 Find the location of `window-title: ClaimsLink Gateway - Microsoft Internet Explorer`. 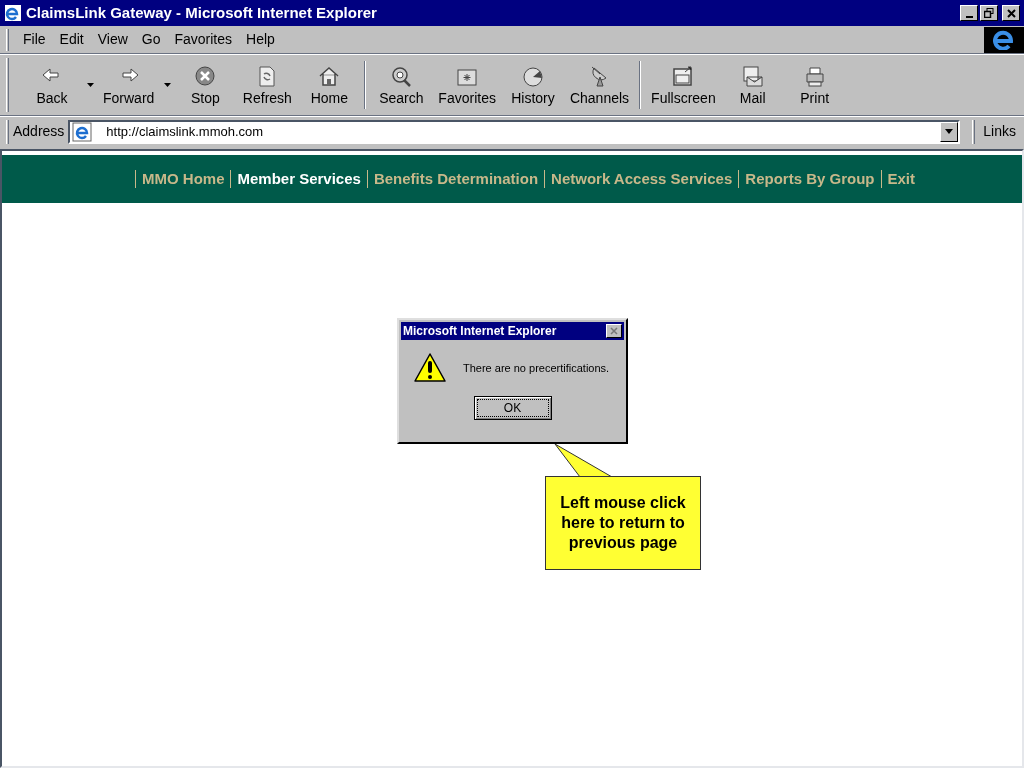

window-title: ClaimsLink Gateway - Microsoft Internet Explorer is located at coordinates (202, 12).